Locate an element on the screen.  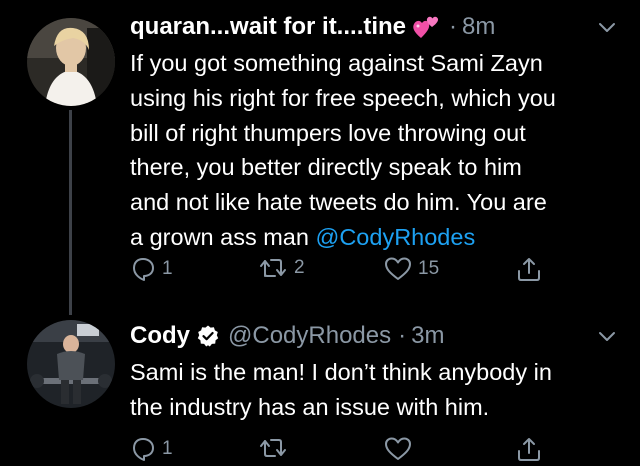
retweet-button is located at coordinates (273, 448).